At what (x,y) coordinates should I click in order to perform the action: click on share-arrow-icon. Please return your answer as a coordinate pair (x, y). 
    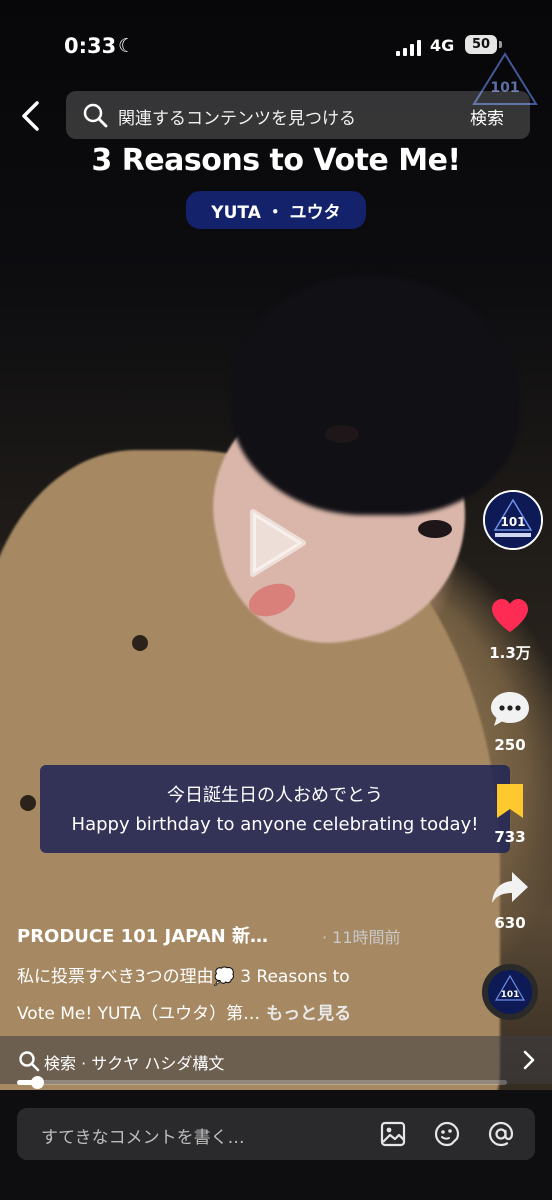
    Looking at the image, I should click on (510, 887).